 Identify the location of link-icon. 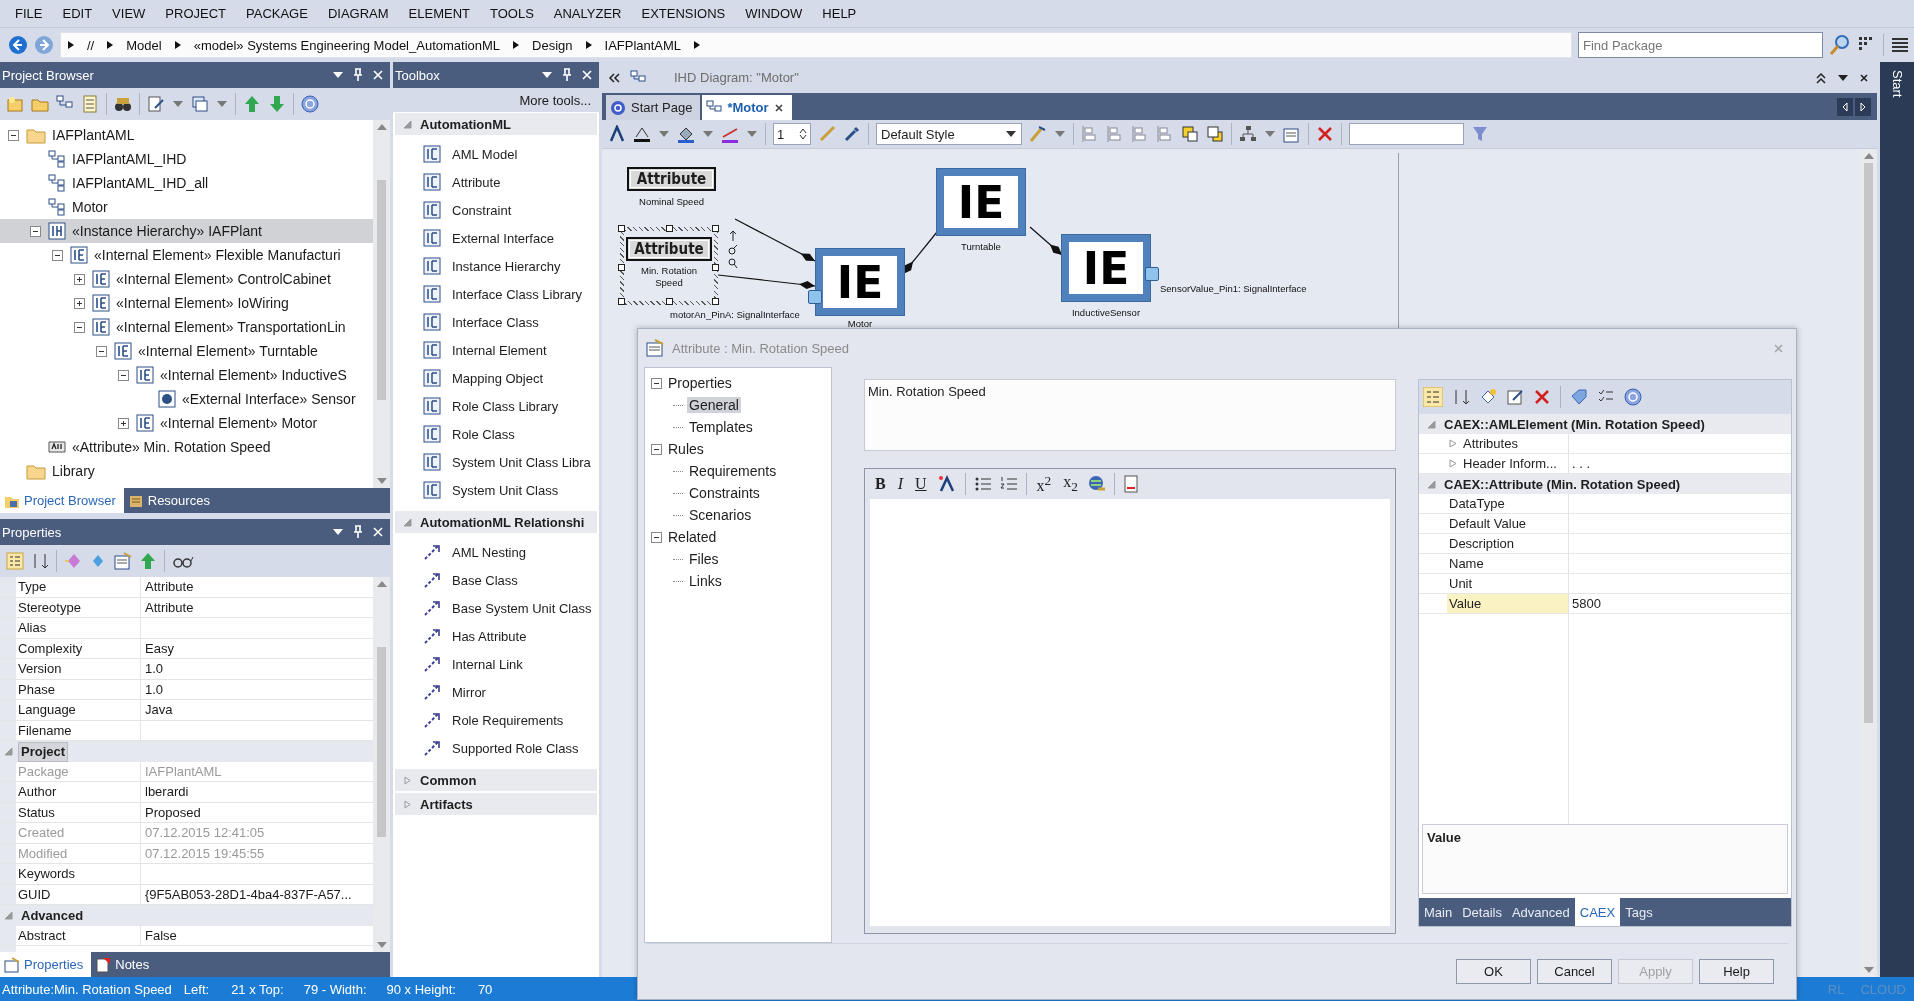
(733, 249).